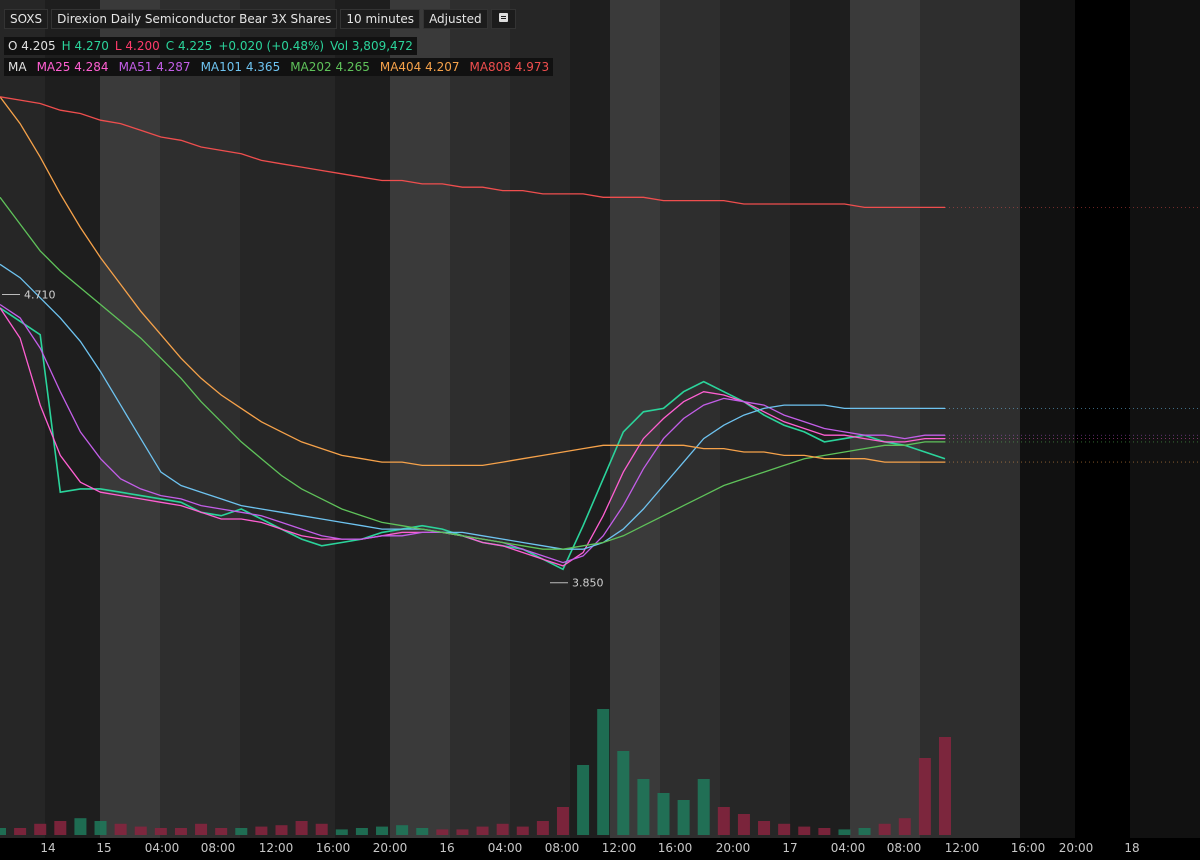 This screenshot has width=1200, height=860. I want to click on interval-selector: 10 minutes, so click(380, 19).